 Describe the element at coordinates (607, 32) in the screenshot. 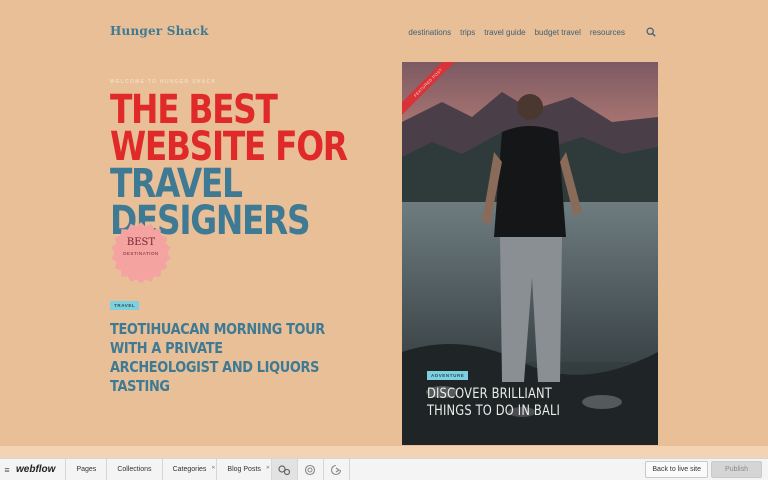

I see `nav-resources: resources` at that location.